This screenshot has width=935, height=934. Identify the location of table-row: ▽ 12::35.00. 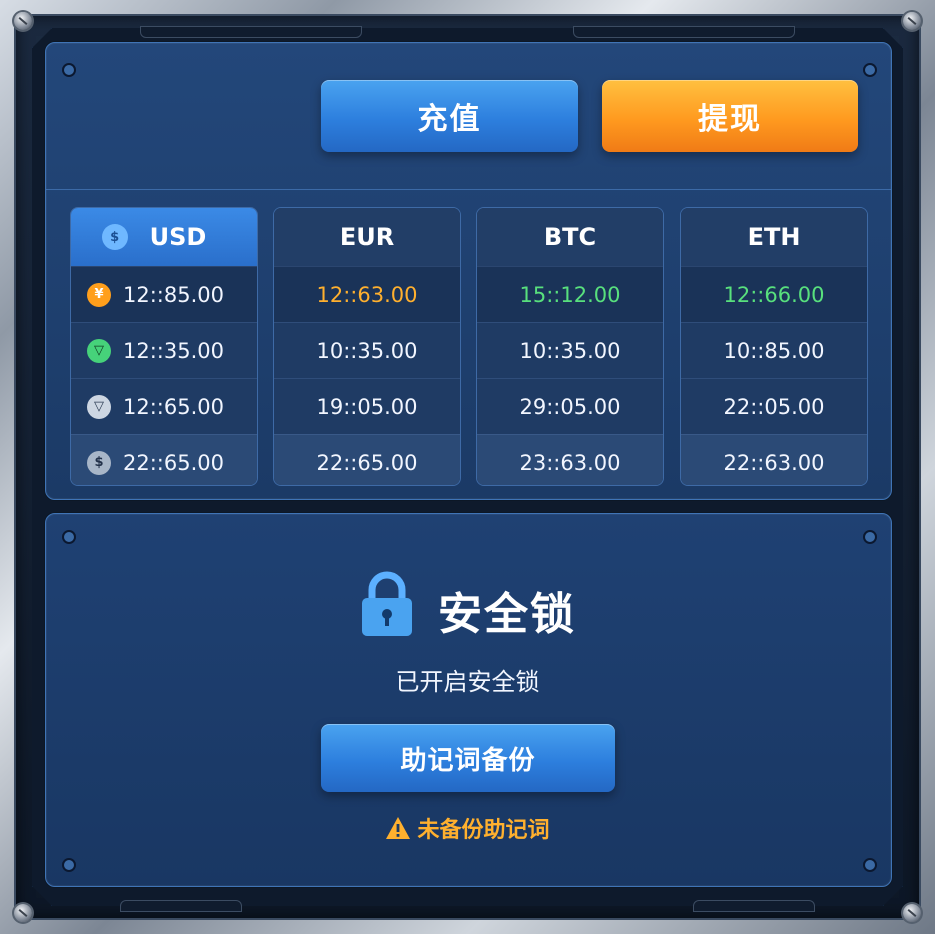
(164, 350).